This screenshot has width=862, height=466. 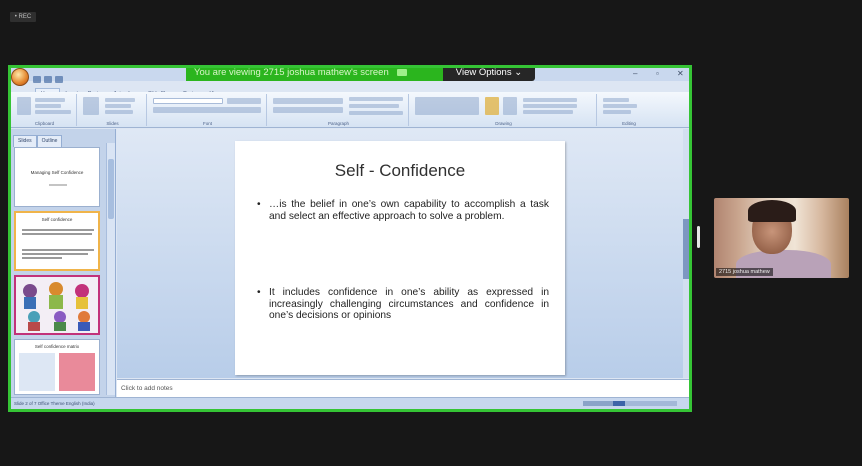 What do you see at coordinates (635, 73) in the screenshot?
I see `minimize-button: –` at bounding box center [635, 73].